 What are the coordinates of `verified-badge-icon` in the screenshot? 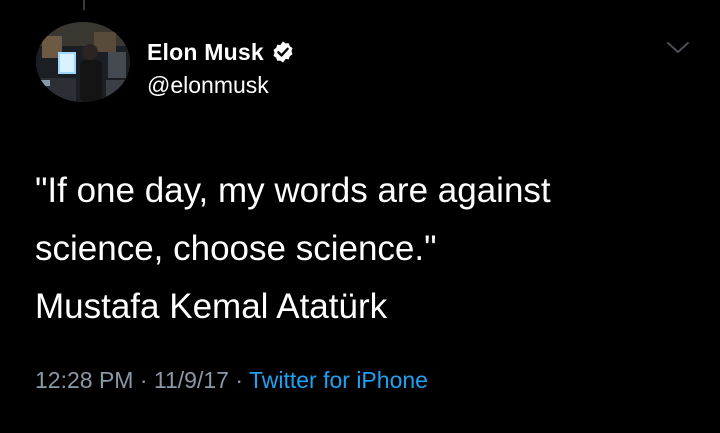 It's located at (283, 52).